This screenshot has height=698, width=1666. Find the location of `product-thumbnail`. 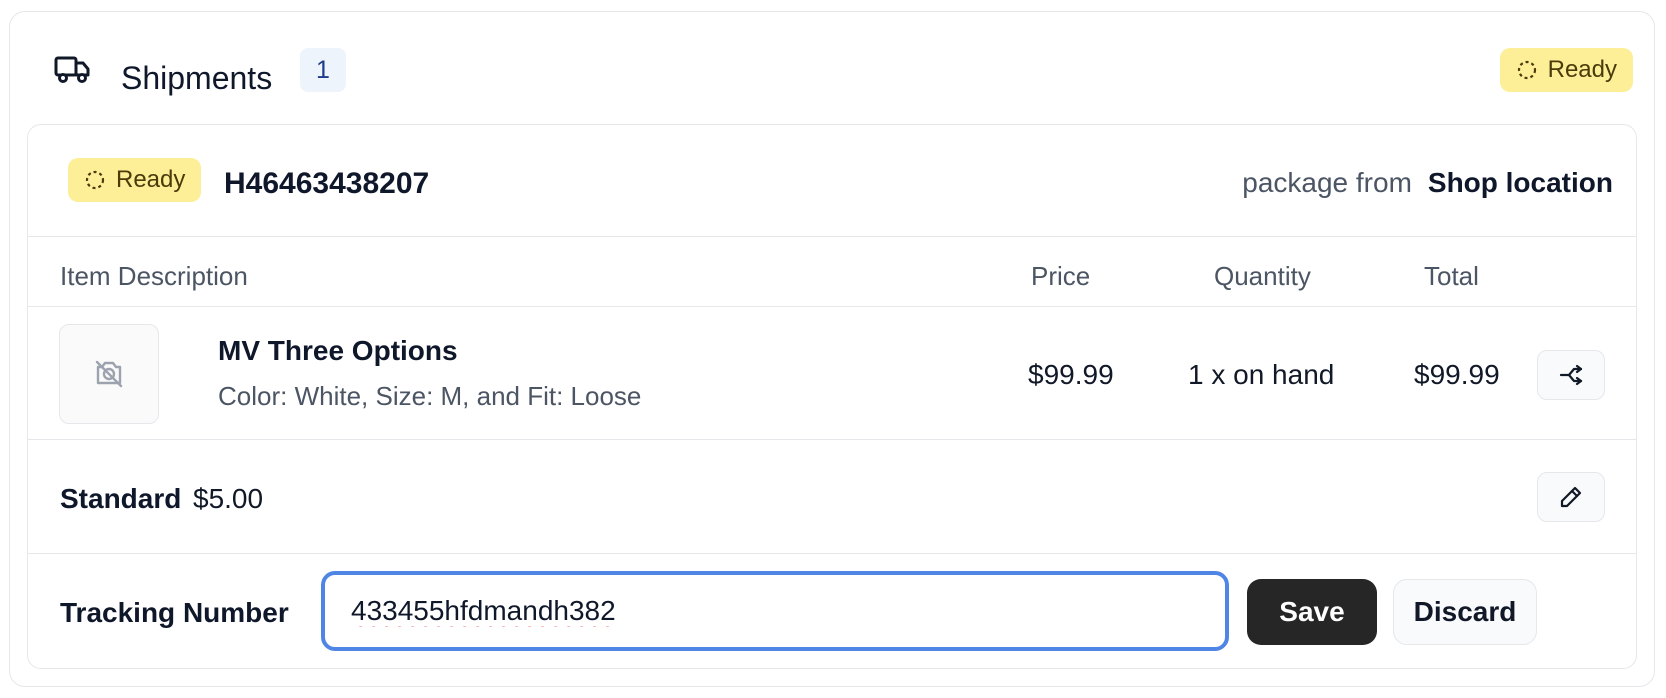

product-thumbnail is located at coordinates (109, 374).